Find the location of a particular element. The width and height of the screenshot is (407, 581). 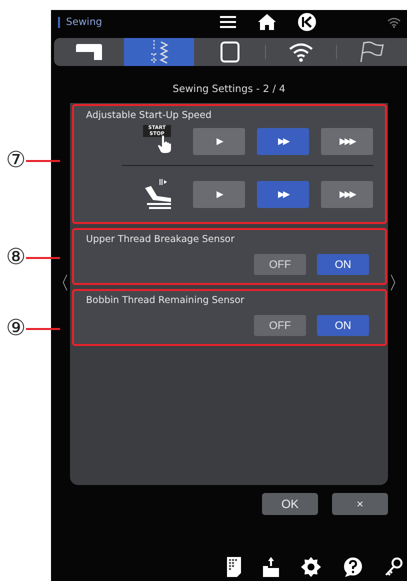

app-title: Sewing is located at coordinates (122, 22).